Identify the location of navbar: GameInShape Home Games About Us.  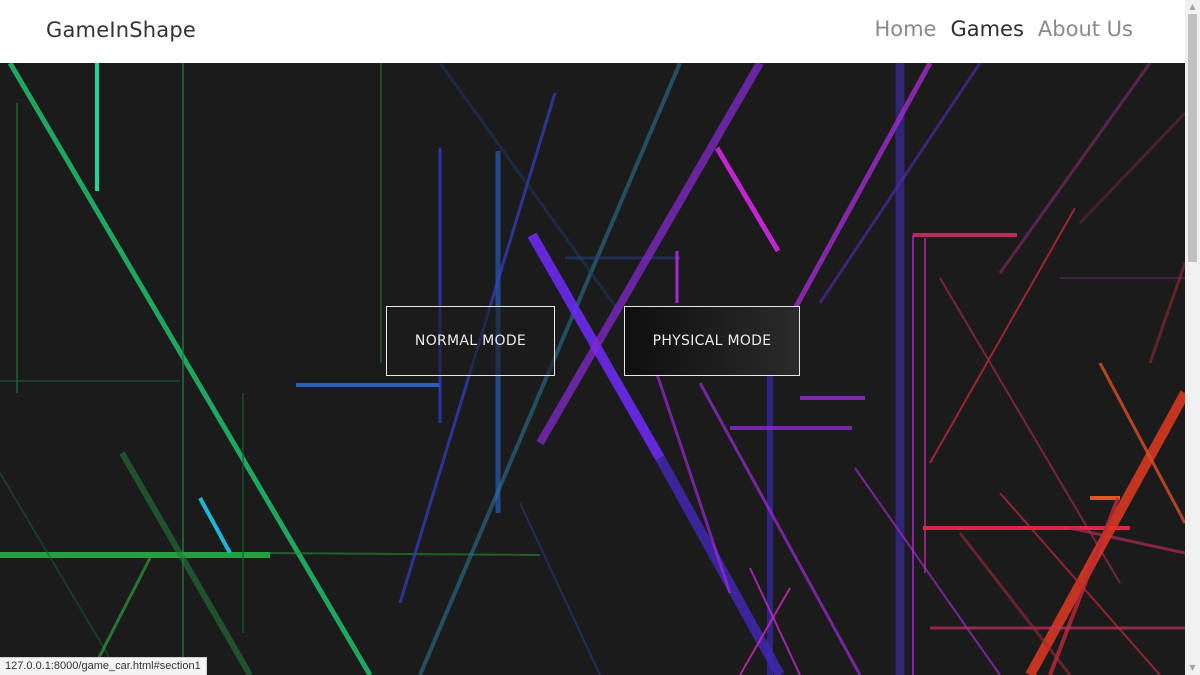
(592, 31).